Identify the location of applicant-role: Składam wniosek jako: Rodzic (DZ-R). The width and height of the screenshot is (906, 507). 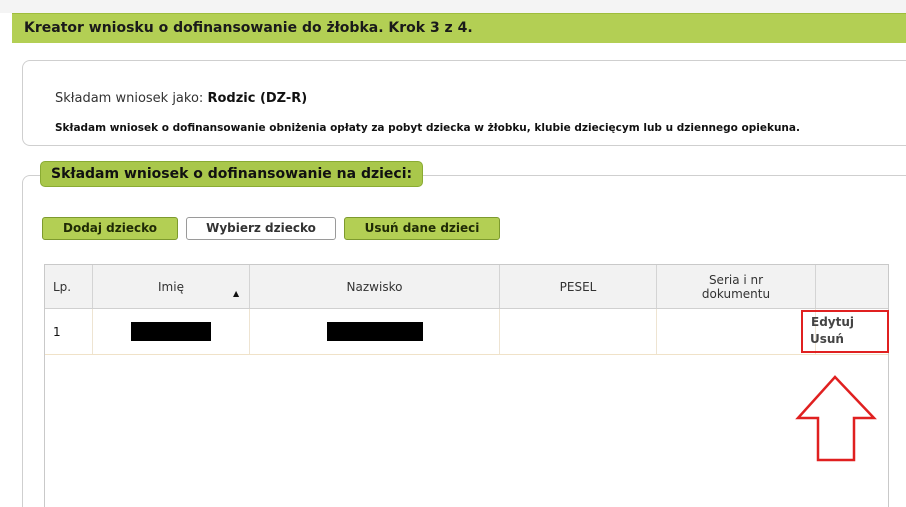
(181, 98).